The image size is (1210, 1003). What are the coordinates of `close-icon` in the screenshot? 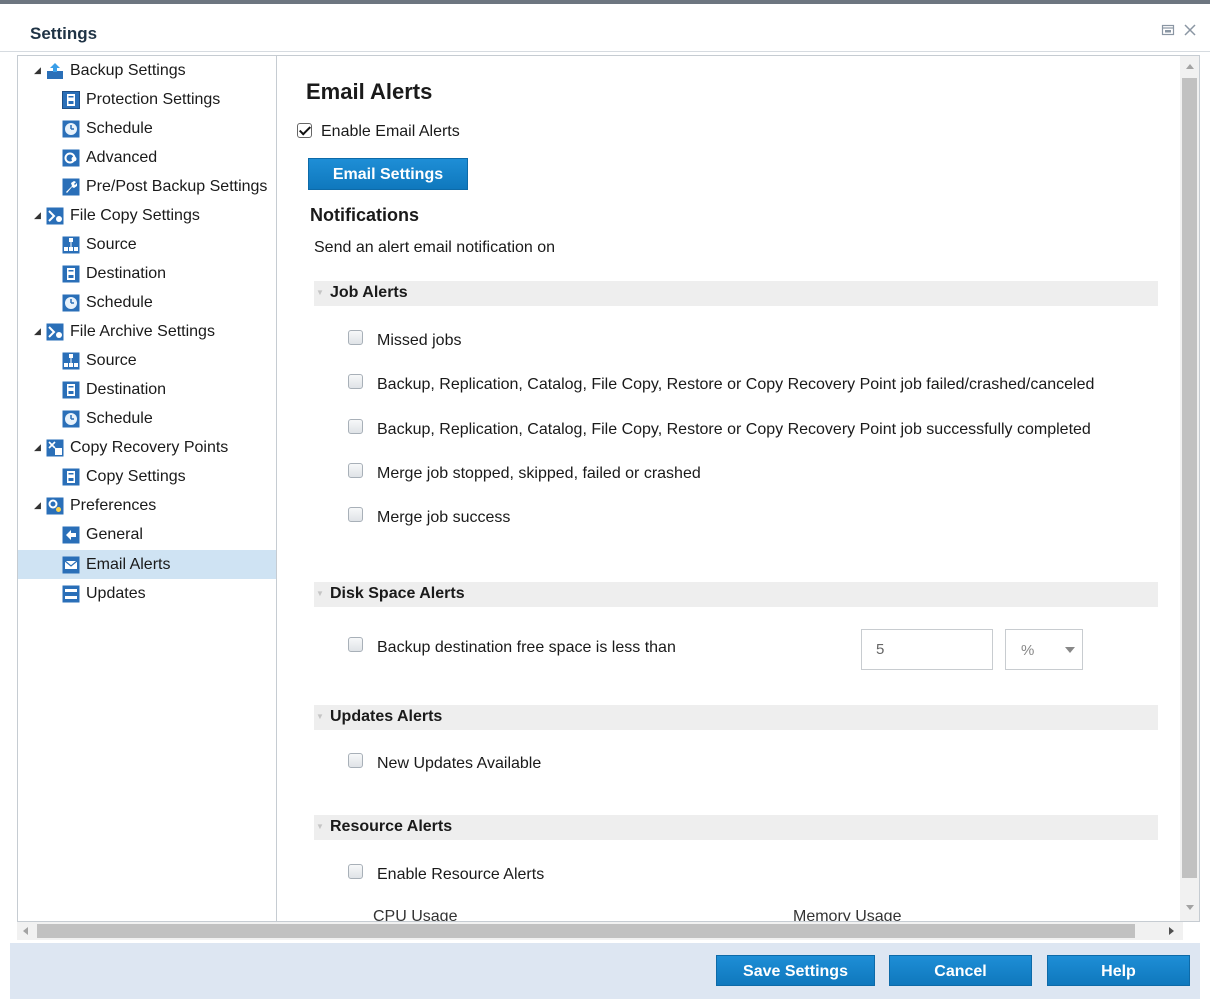 It's located at (1190, 31).